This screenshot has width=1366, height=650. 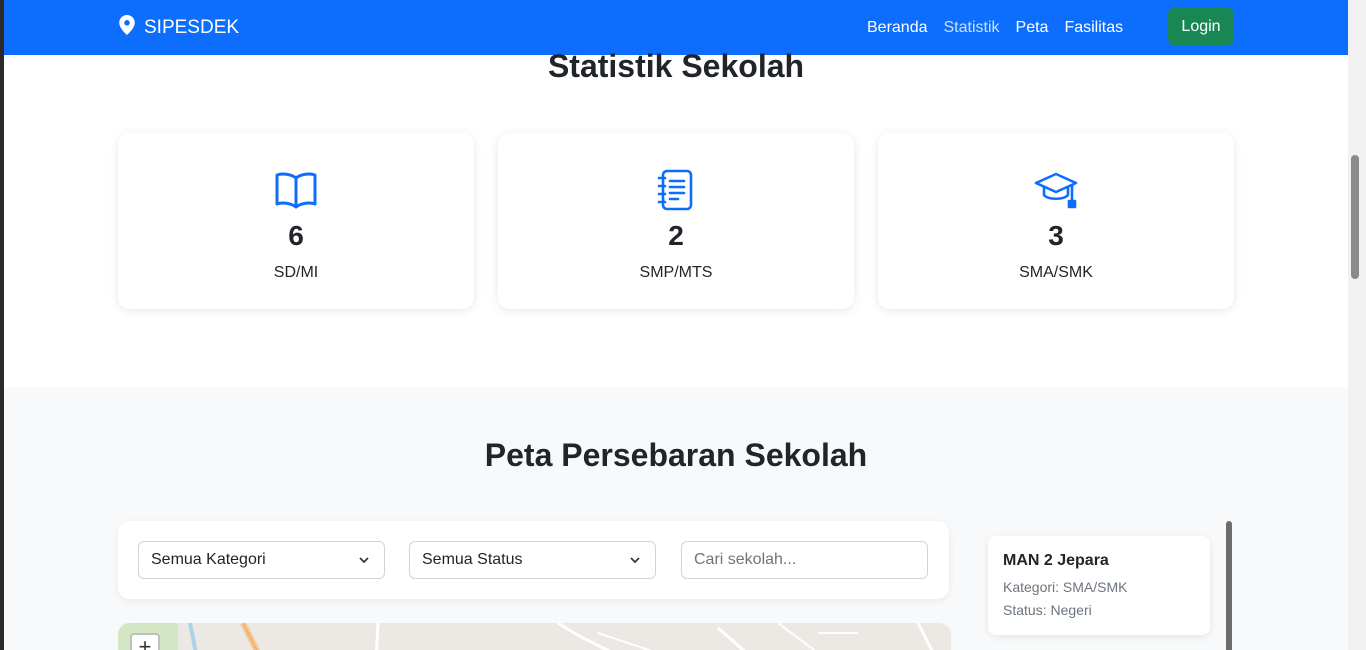 What do you see at coordinates (1357, 325) in the screenshot?
I see `page-scrollbar` at bounding box center [1357, 325].